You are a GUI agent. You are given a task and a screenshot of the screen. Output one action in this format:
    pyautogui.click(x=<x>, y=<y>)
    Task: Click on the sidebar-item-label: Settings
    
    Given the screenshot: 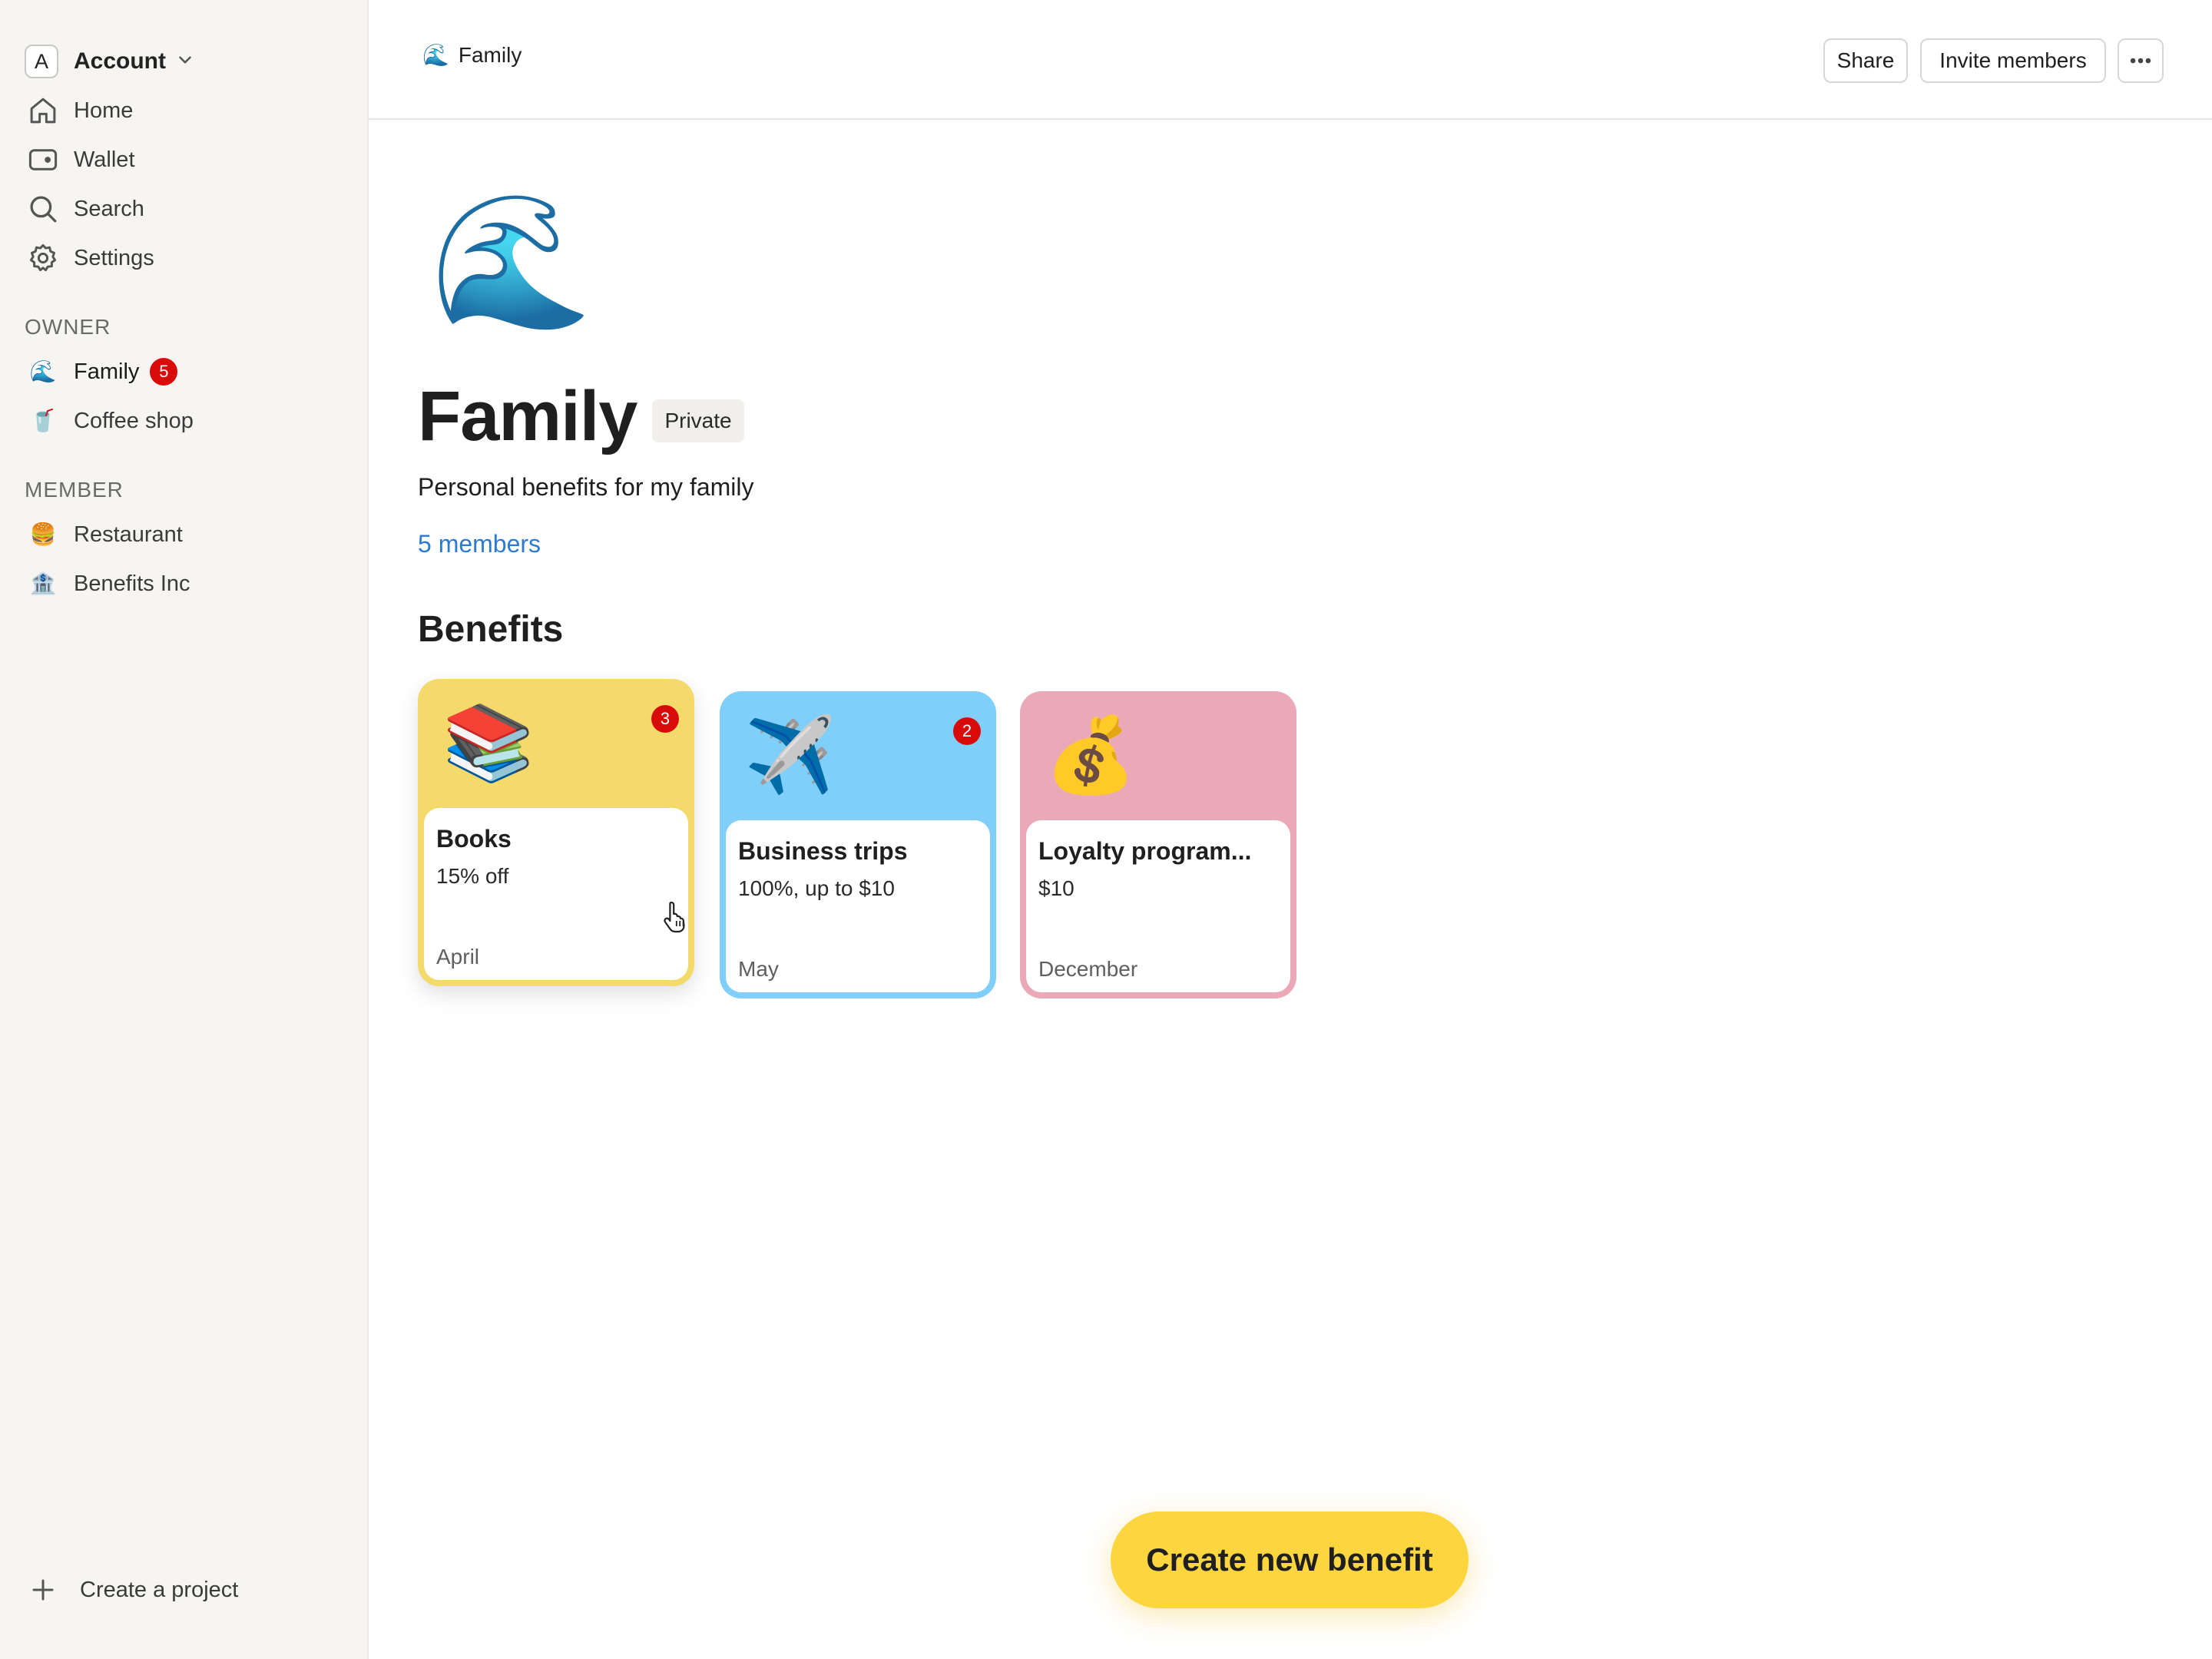 What is the action you would take?
    pyautogui.click(x=114, y=257)
    